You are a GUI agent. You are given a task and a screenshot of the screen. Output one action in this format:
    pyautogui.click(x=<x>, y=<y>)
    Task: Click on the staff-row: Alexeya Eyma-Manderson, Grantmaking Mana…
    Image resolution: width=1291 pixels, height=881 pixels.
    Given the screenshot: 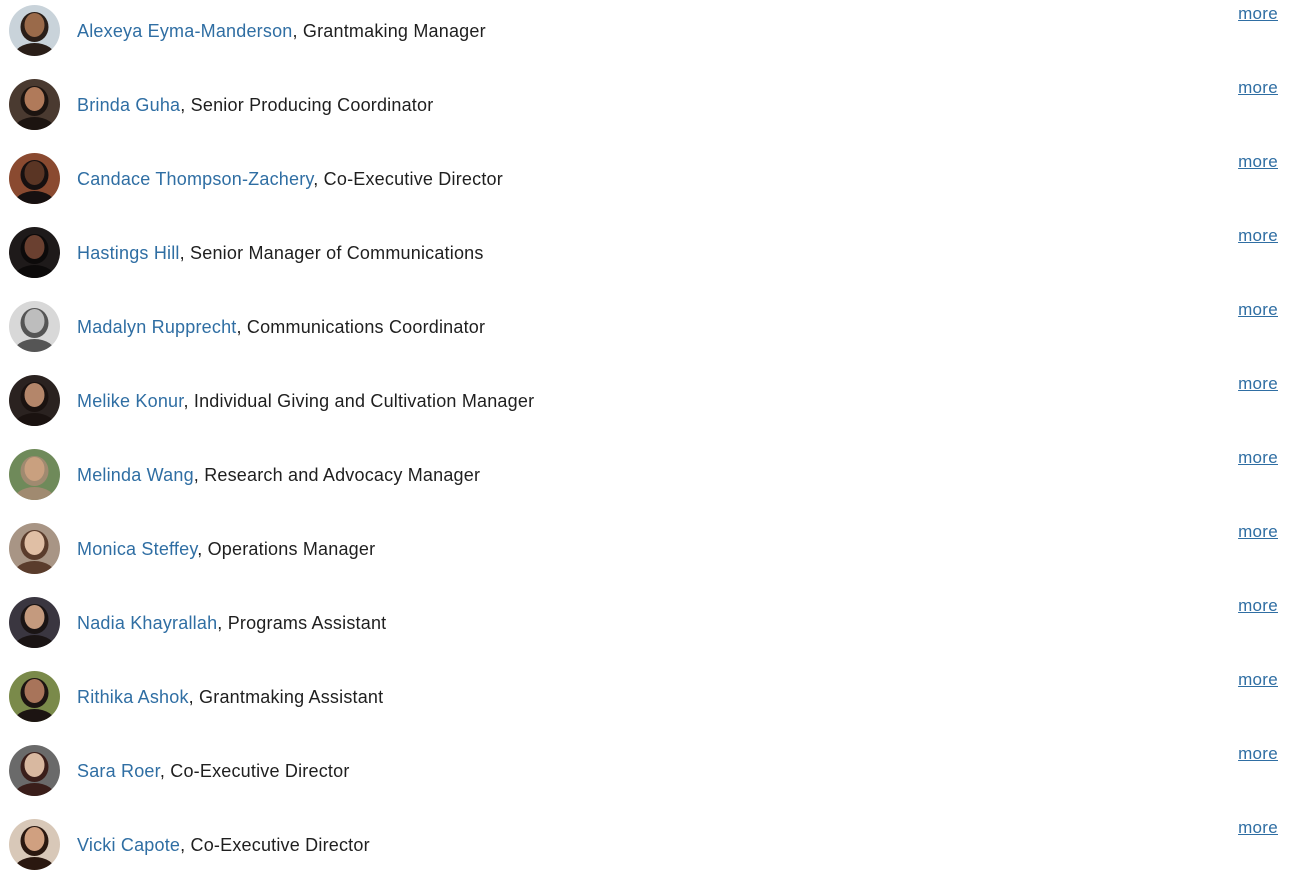 What is the action you would take?
    pyautogui.click(x=645, y=33)
    